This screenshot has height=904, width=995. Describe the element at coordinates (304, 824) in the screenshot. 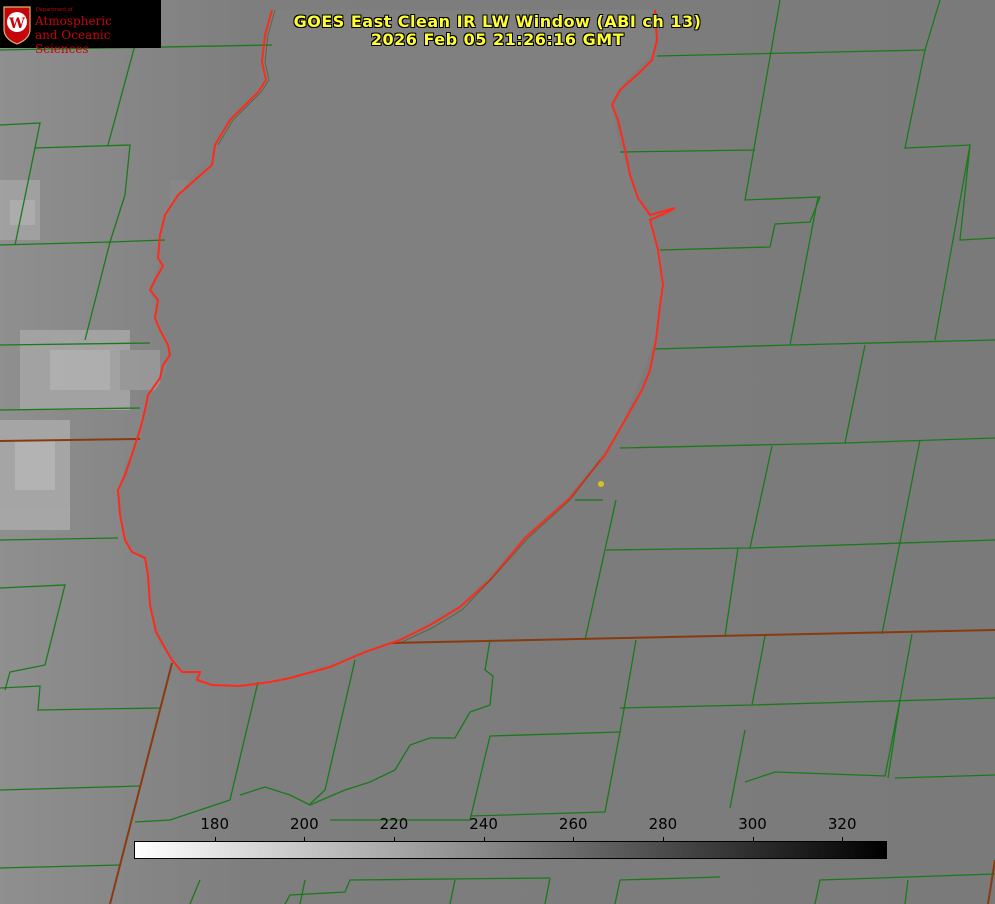

I see `colorbar-tick-label: 200` at that location.